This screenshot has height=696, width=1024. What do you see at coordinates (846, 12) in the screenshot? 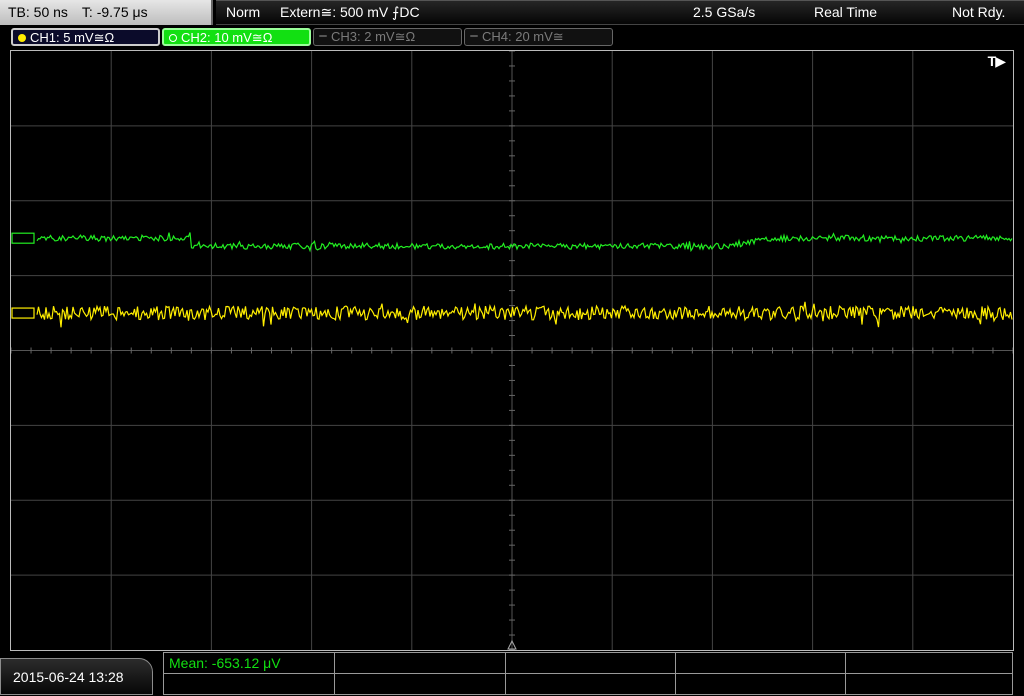
I see `acquisition-mode: Real Time` at bounding box center [846, 12].